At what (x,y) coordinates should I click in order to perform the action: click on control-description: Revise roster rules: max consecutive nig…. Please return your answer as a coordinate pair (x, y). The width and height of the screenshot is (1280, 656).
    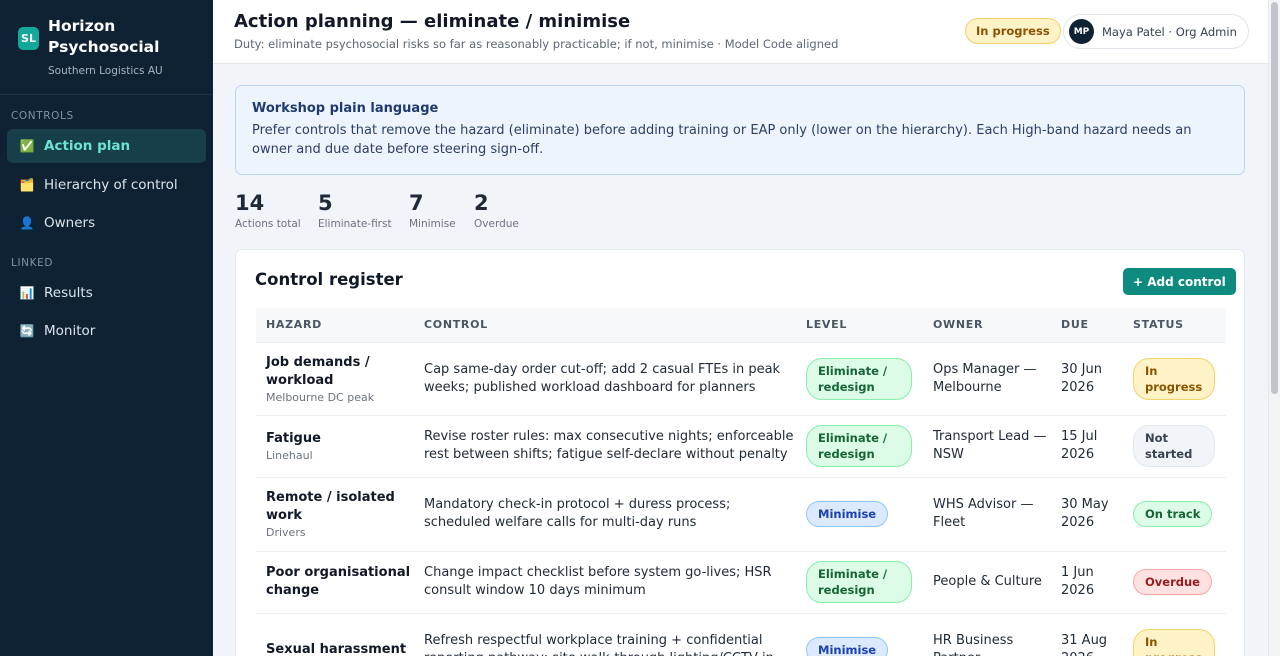
    Looking at the image, I should click on (609, 445).